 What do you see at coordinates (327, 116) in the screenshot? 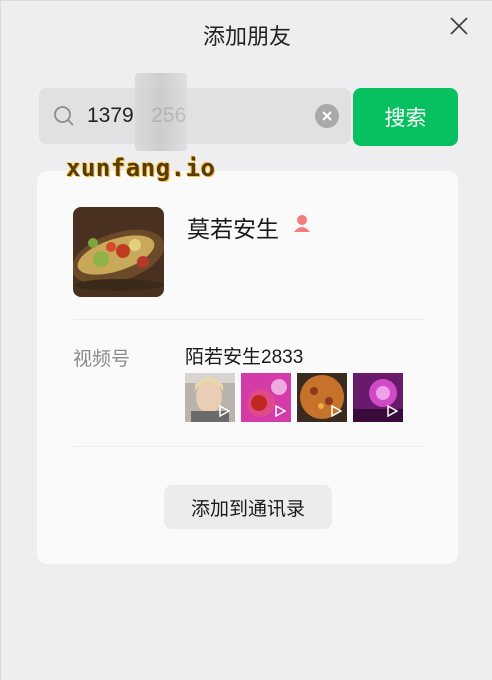
I see `clear-search-icon` at bounding box center [327, 116].